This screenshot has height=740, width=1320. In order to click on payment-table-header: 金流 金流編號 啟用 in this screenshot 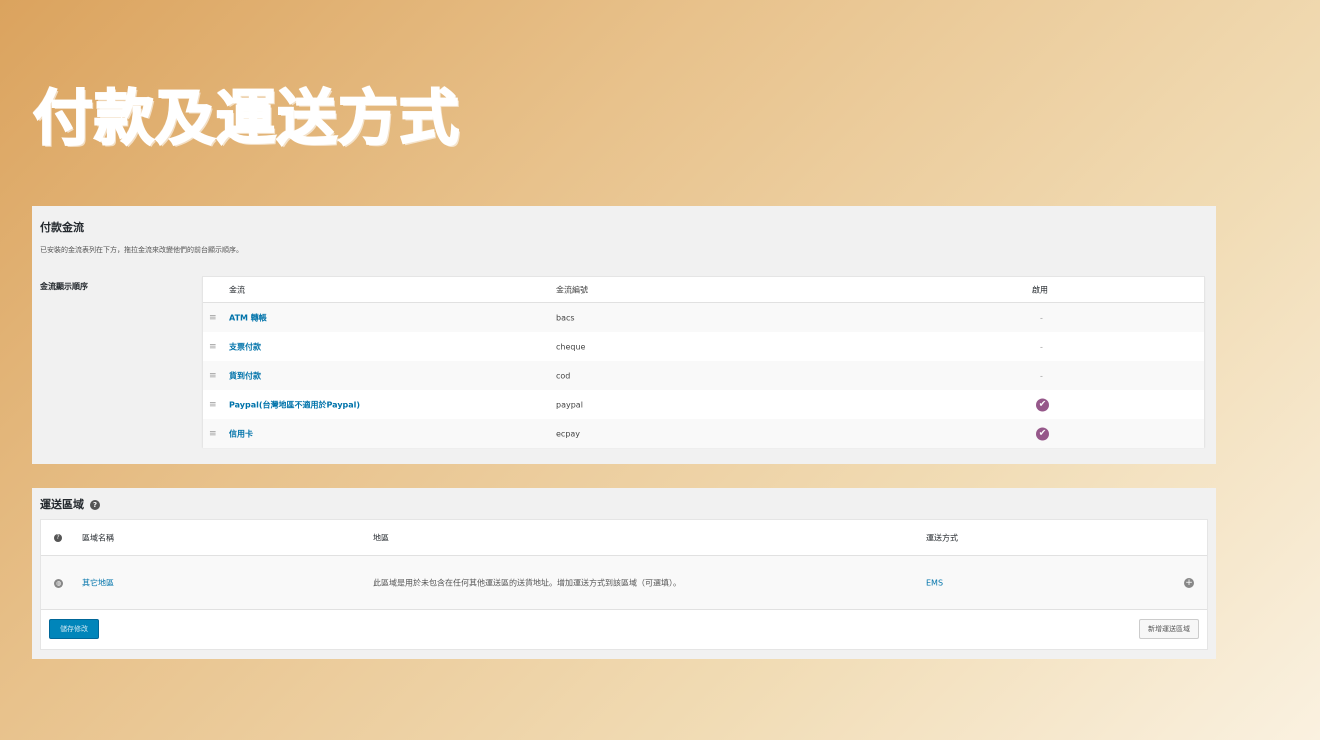, I will do `click(703, 290)`.